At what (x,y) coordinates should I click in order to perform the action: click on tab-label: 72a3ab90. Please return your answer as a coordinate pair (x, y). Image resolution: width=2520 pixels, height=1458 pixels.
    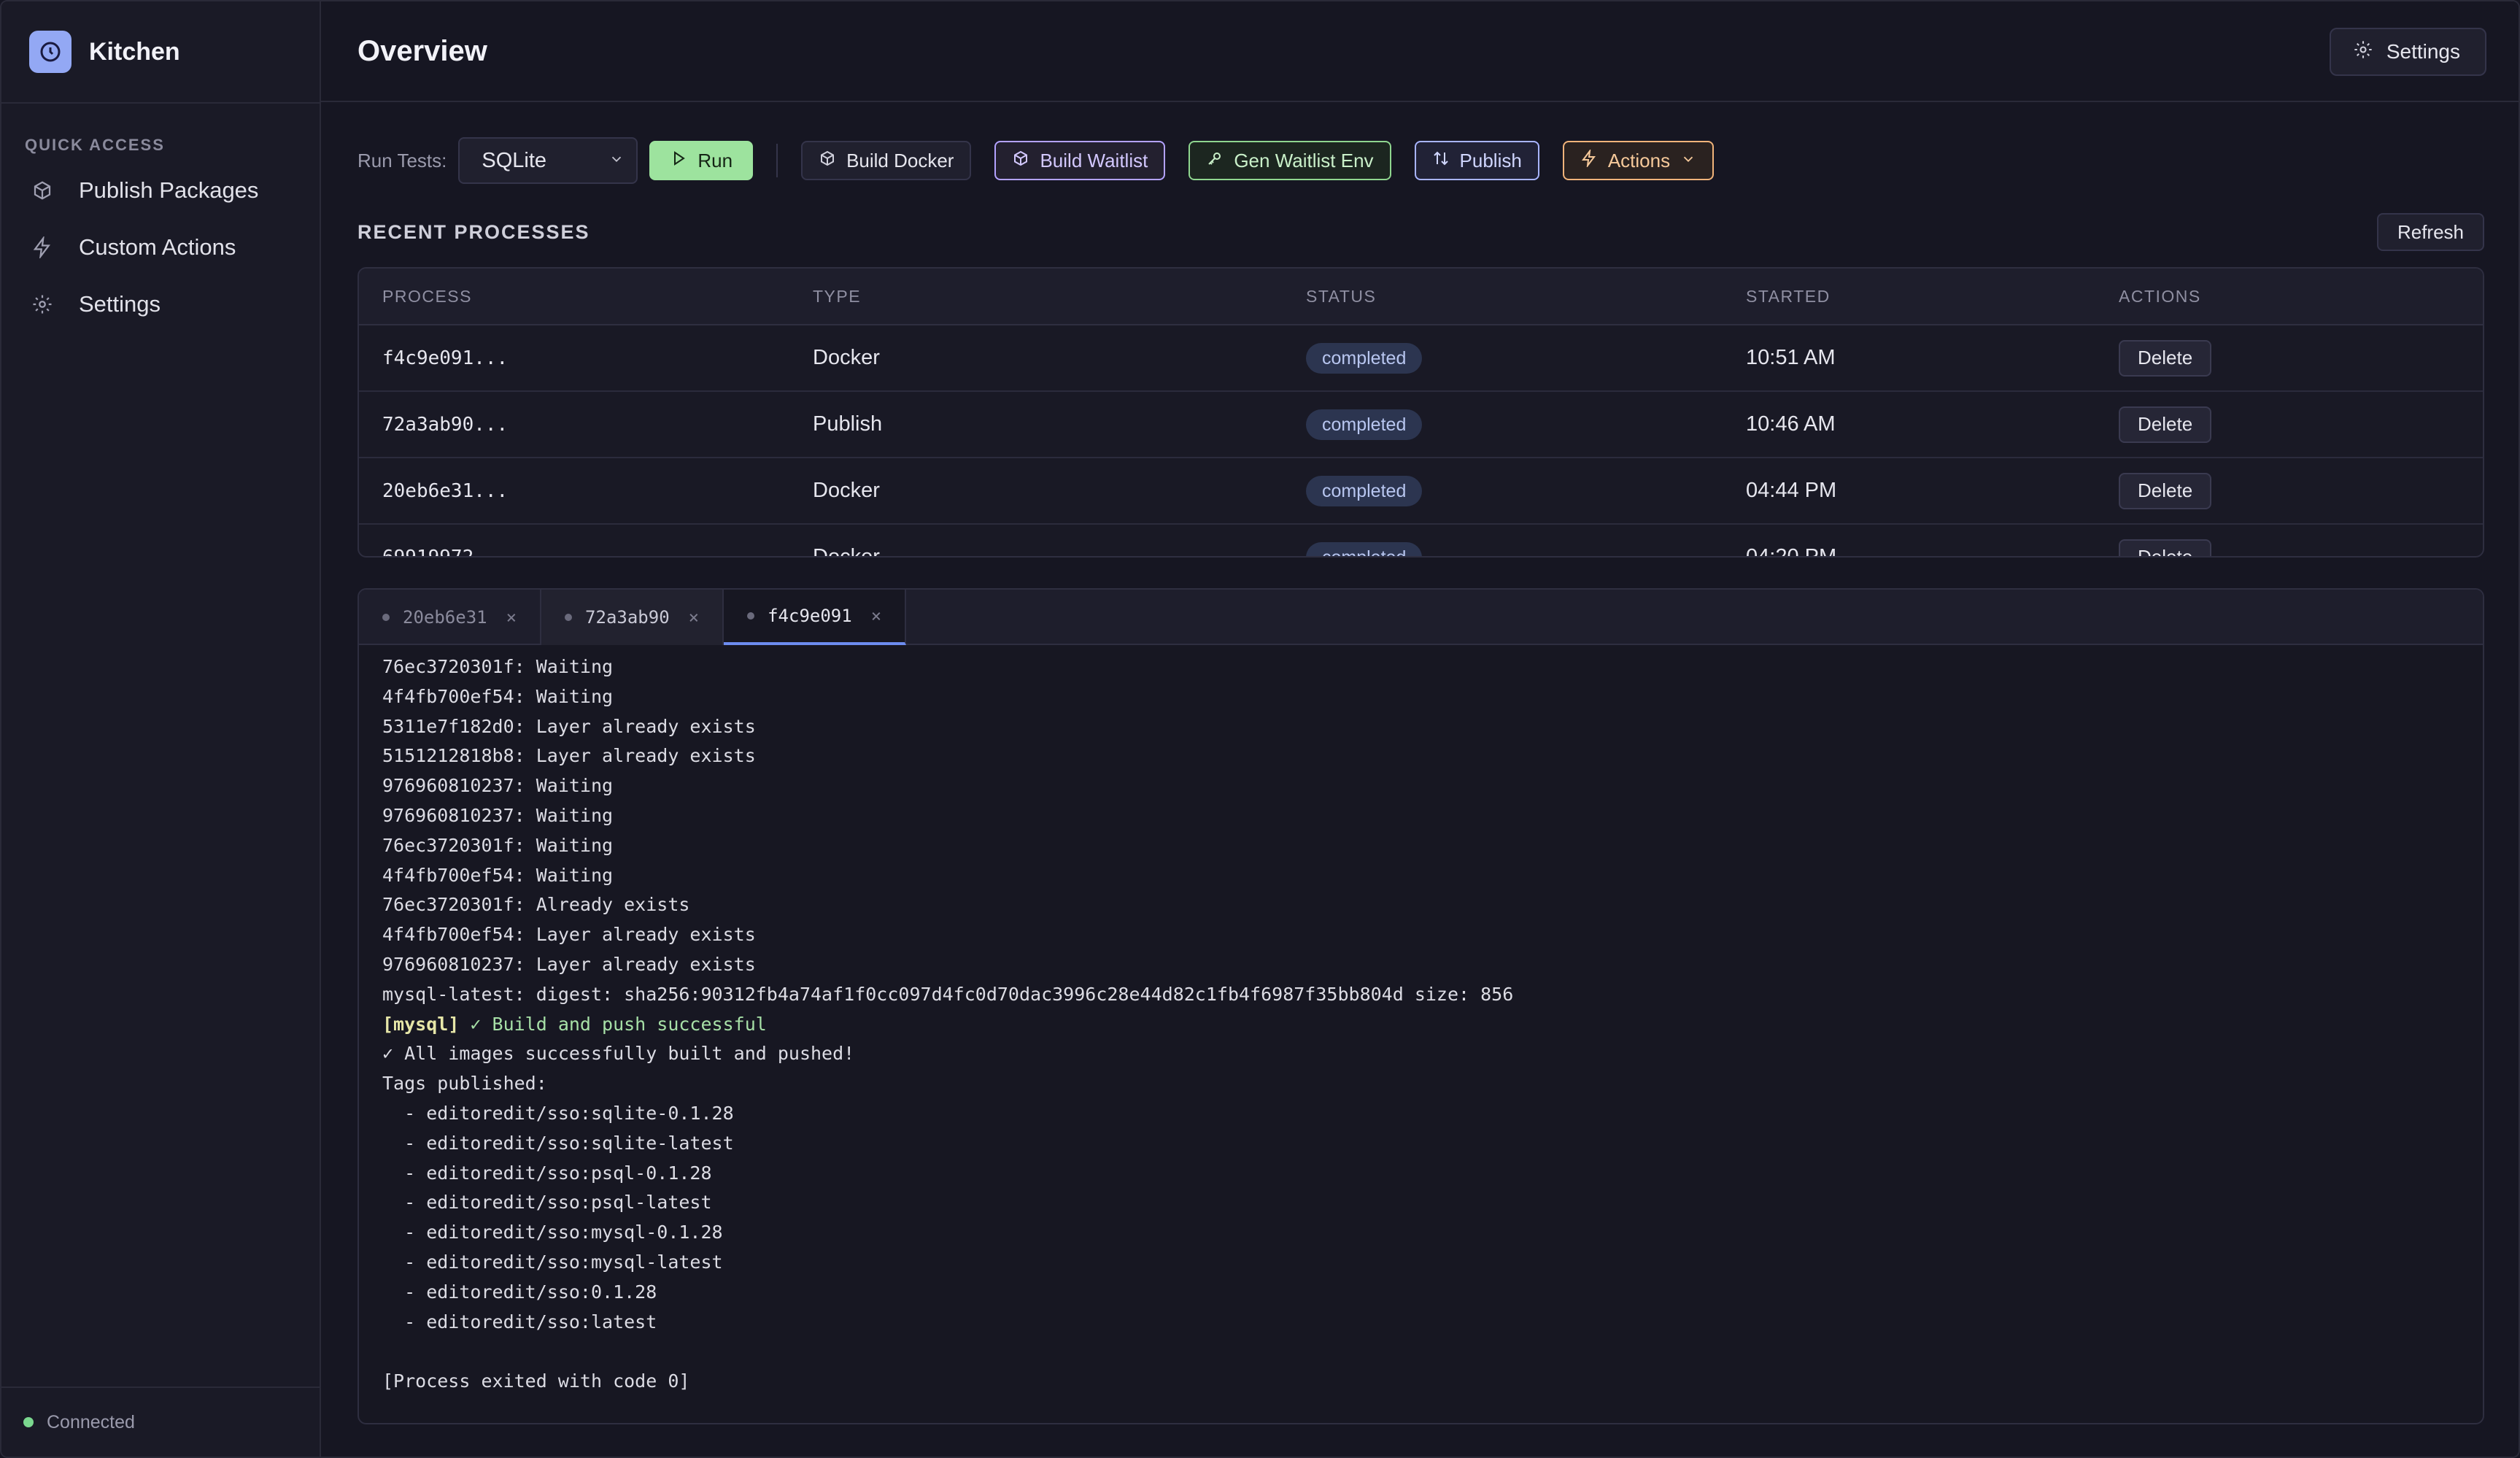
    Looking at the image, I should click on (627, 618).